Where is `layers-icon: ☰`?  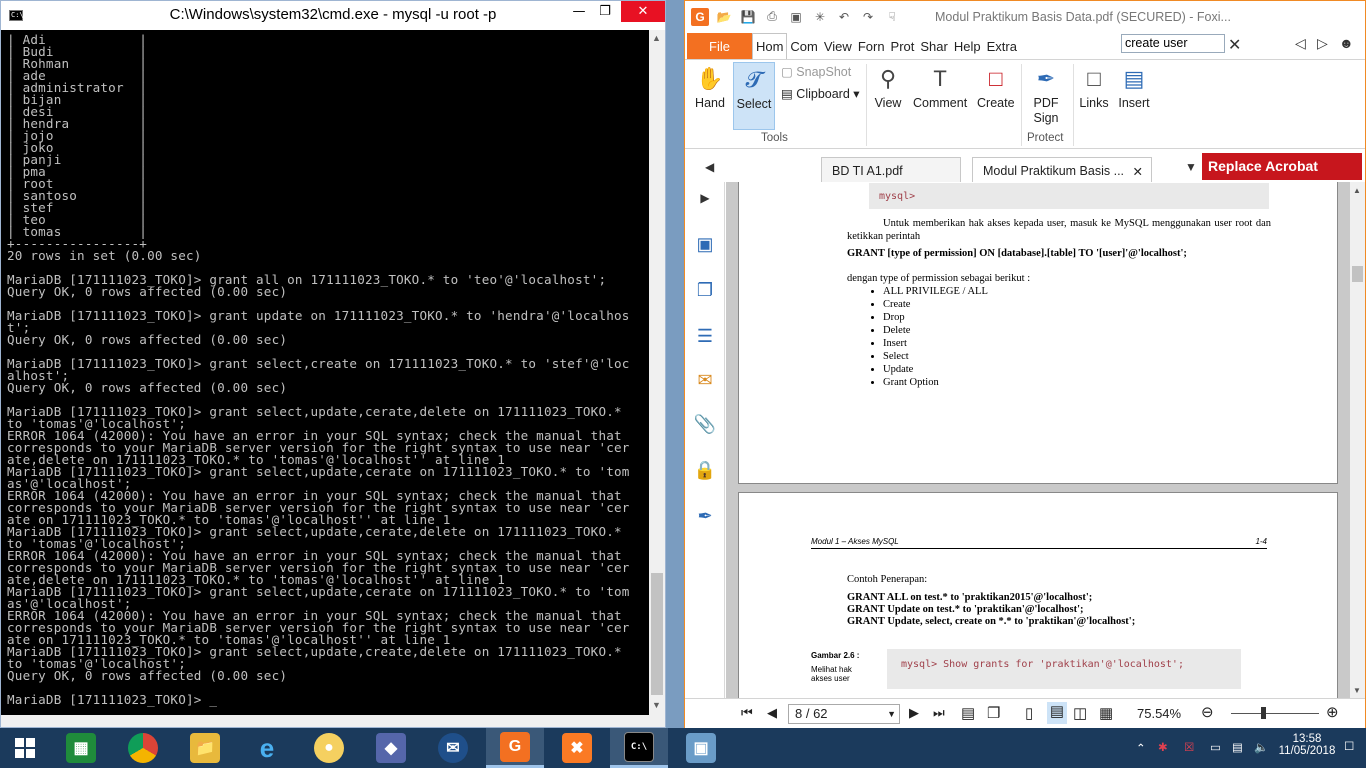
layers-icon: ☰ is located at coordinates (705, 336).